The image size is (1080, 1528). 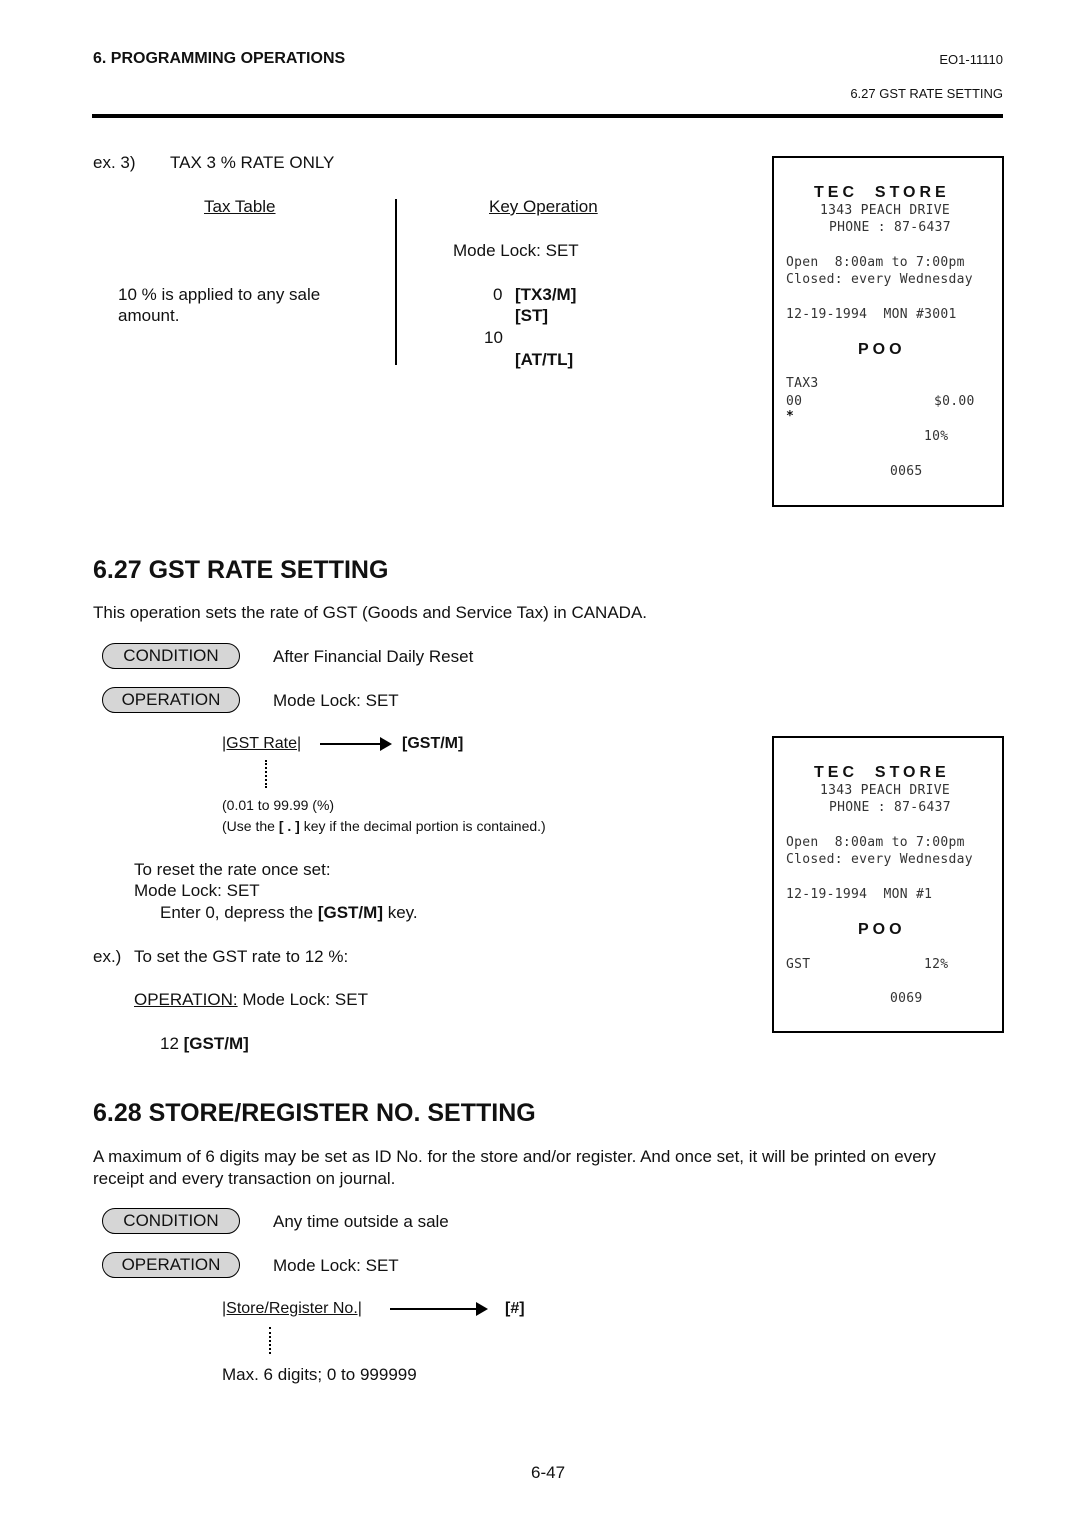 I want to click on condition-text: Any time outside a sale, so click(x=361, y=1221).